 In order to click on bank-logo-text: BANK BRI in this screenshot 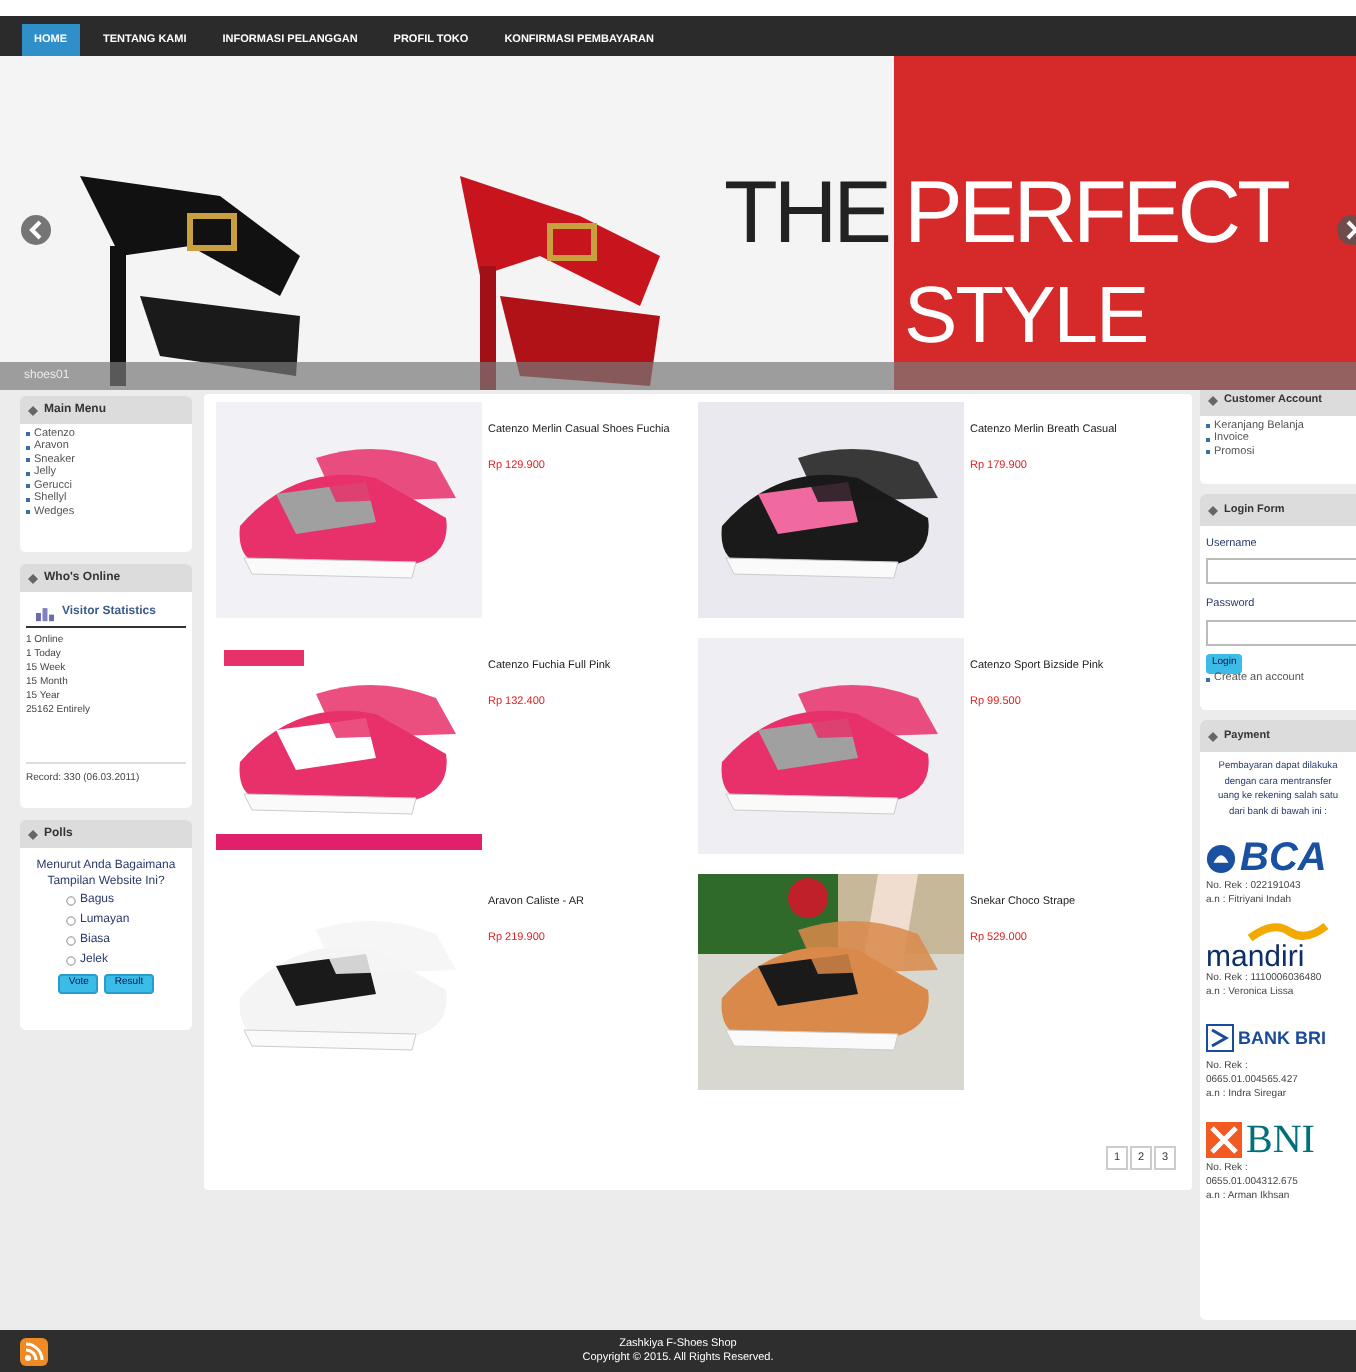, I will do `click(1282, 1038)`.